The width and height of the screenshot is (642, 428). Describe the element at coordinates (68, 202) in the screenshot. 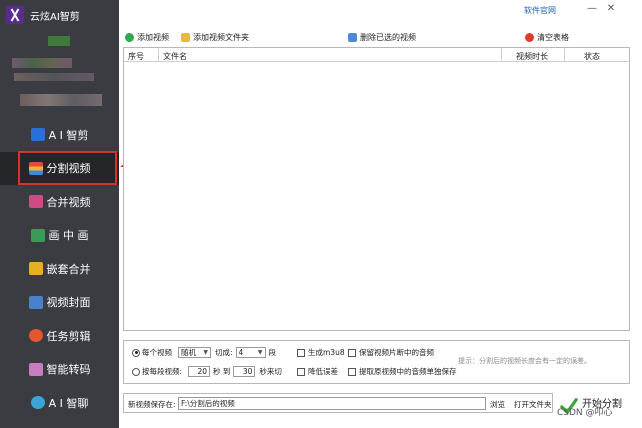

I see `nav-label: 合并视频` at that location.